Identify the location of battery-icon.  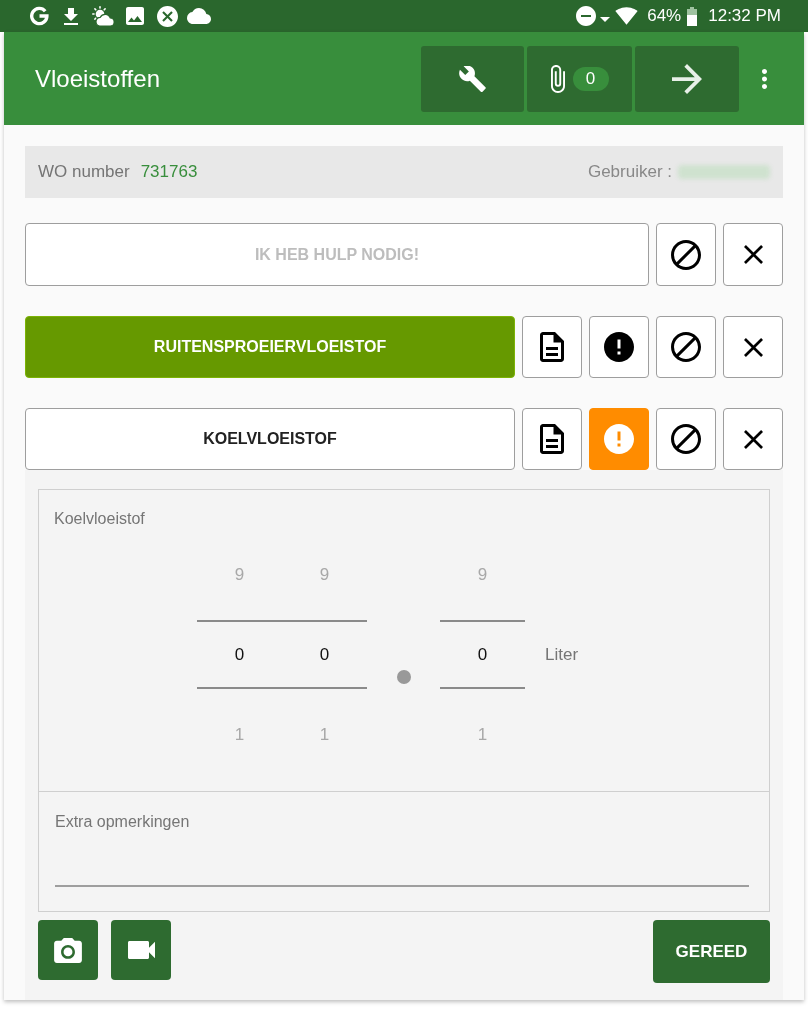
(692, 16).